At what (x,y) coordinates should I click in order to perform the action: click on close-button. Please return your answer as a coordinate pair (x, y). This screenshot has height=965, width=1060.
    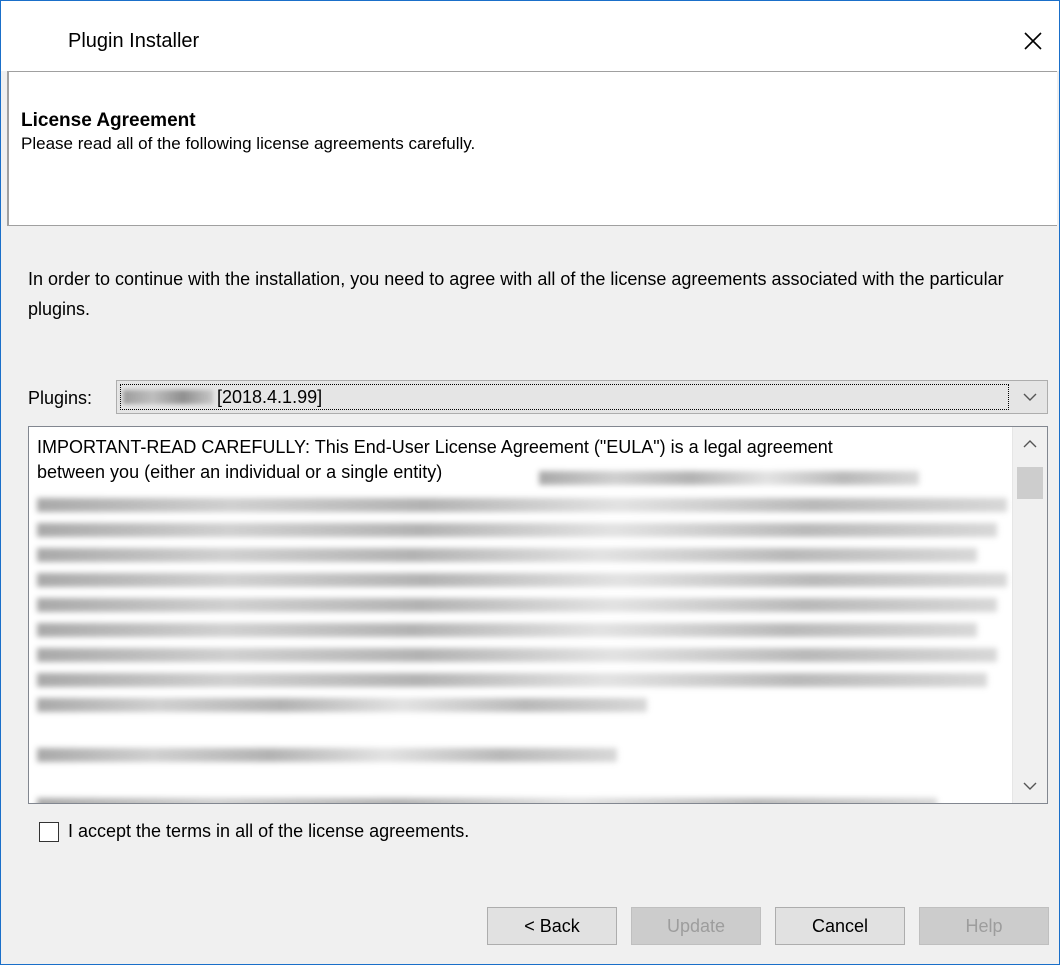
    Looking at the image, I should click on (1033, 41).